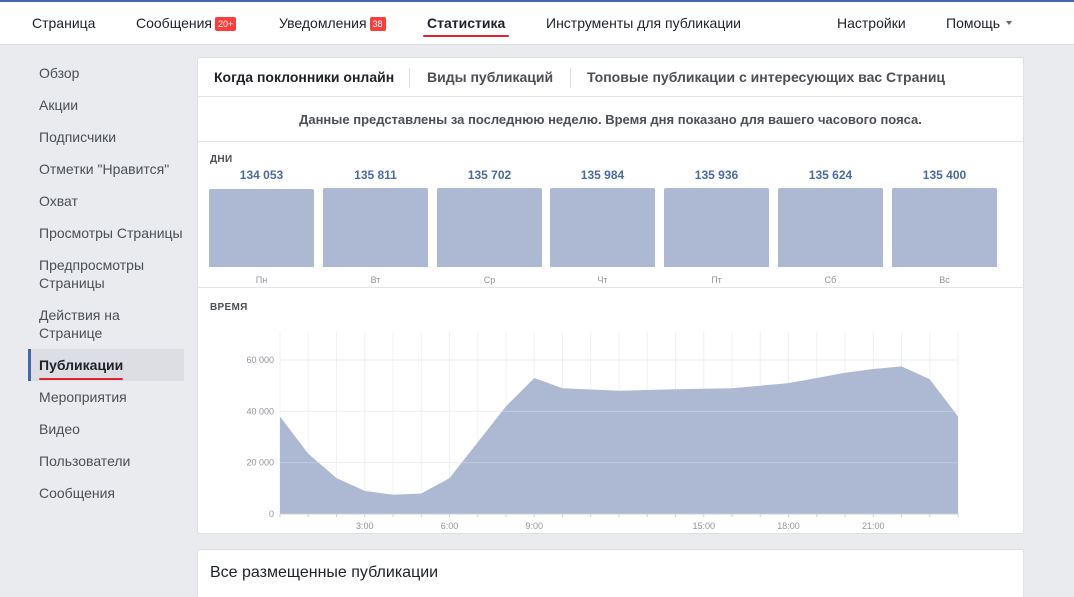 The image size is (1074, 597). I want to click on nav-notifications: Уведомления 38, so click(332, 23).